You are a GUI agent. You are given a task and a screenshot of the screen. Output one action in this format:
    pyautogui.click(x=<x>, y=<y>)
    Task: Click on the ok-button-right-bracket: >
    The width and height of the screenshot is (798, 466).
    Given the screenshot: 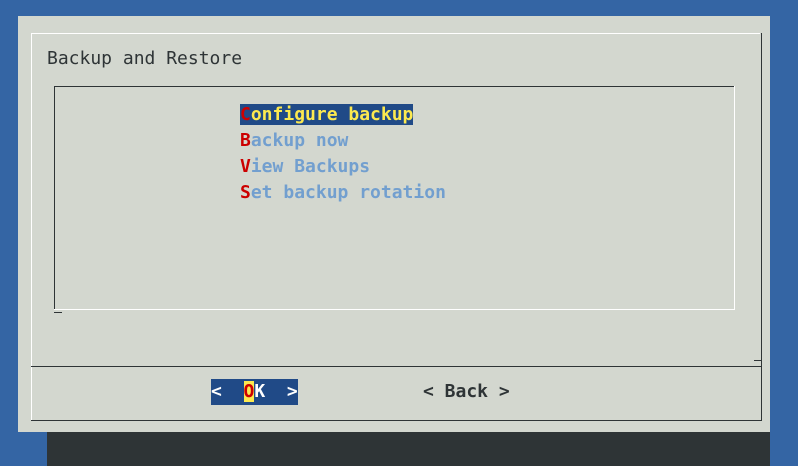 What is the action you would take?
    pyautogui.click(x=281, y=391)
    